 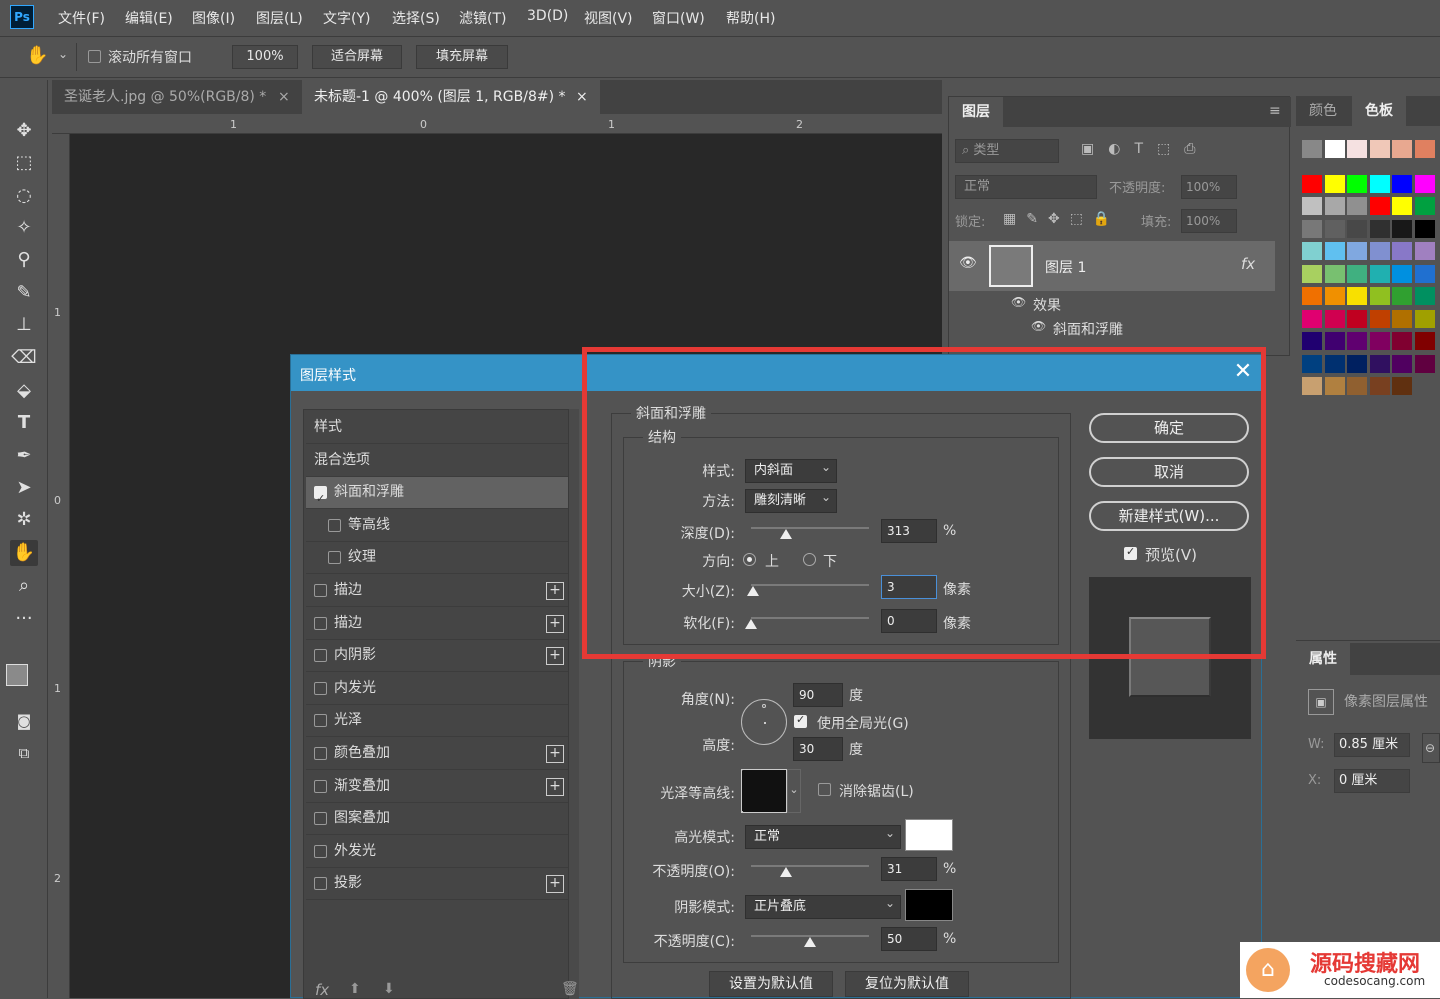 I want to click on zoom-tool-icon: ⌕, so click(x=24, y=586).